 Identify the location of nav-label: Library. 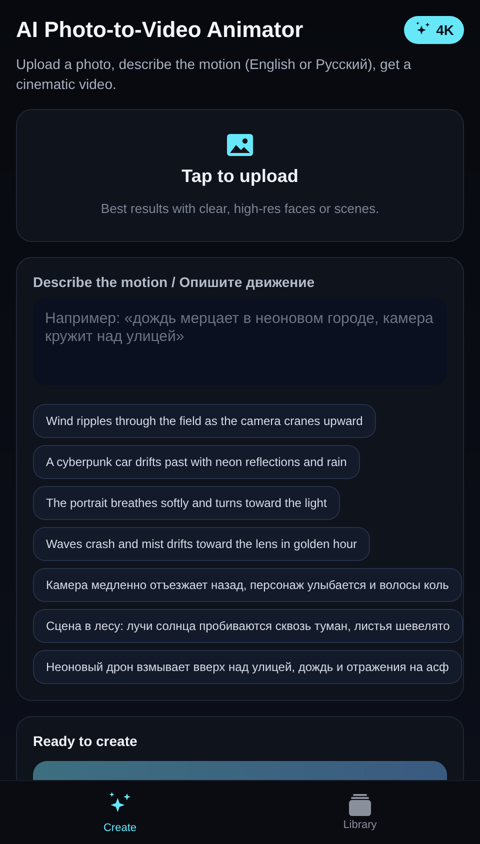
(360, 825).